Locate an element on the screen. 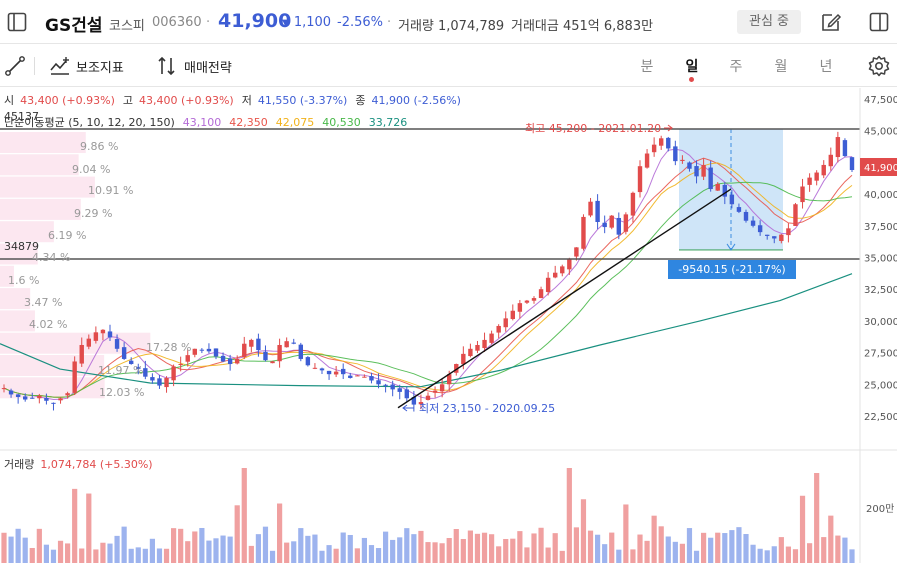  period-month-tab: 월 is located at coordinates (781, 66).